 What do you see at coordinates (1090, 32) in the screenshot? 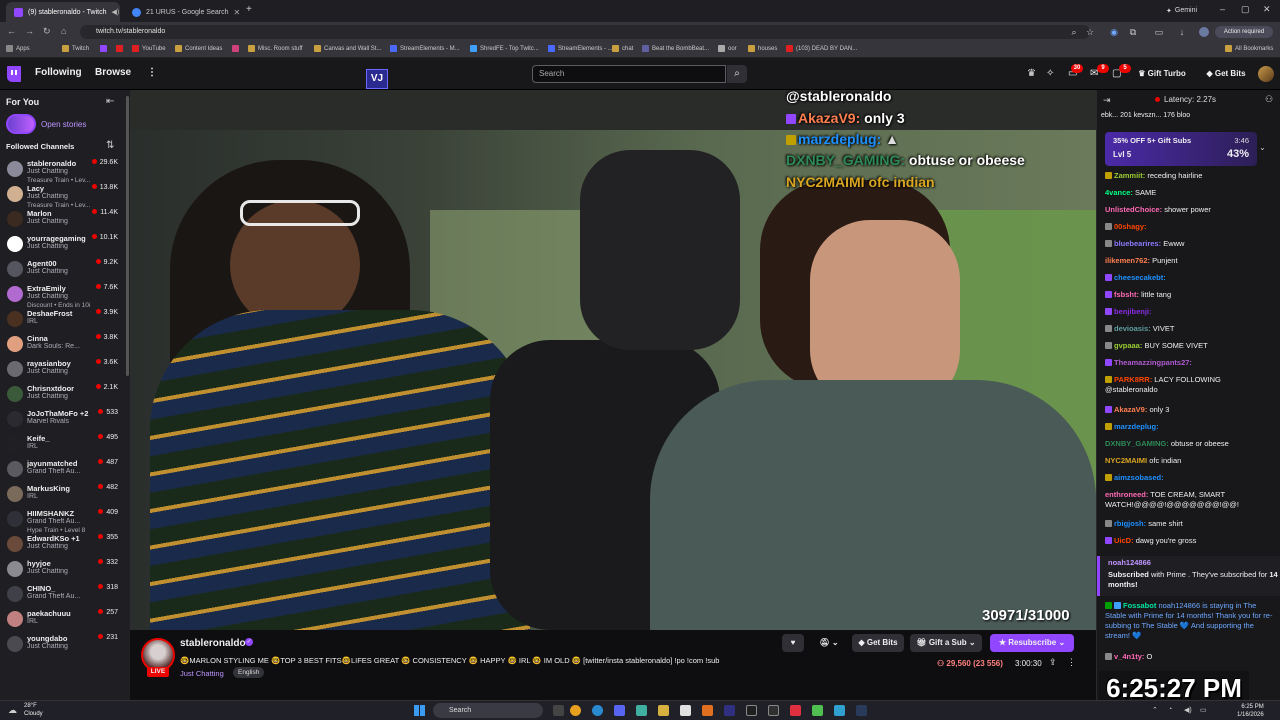
I see `bookmark-star-icon: ☆` at bounding box center [1090, 32].